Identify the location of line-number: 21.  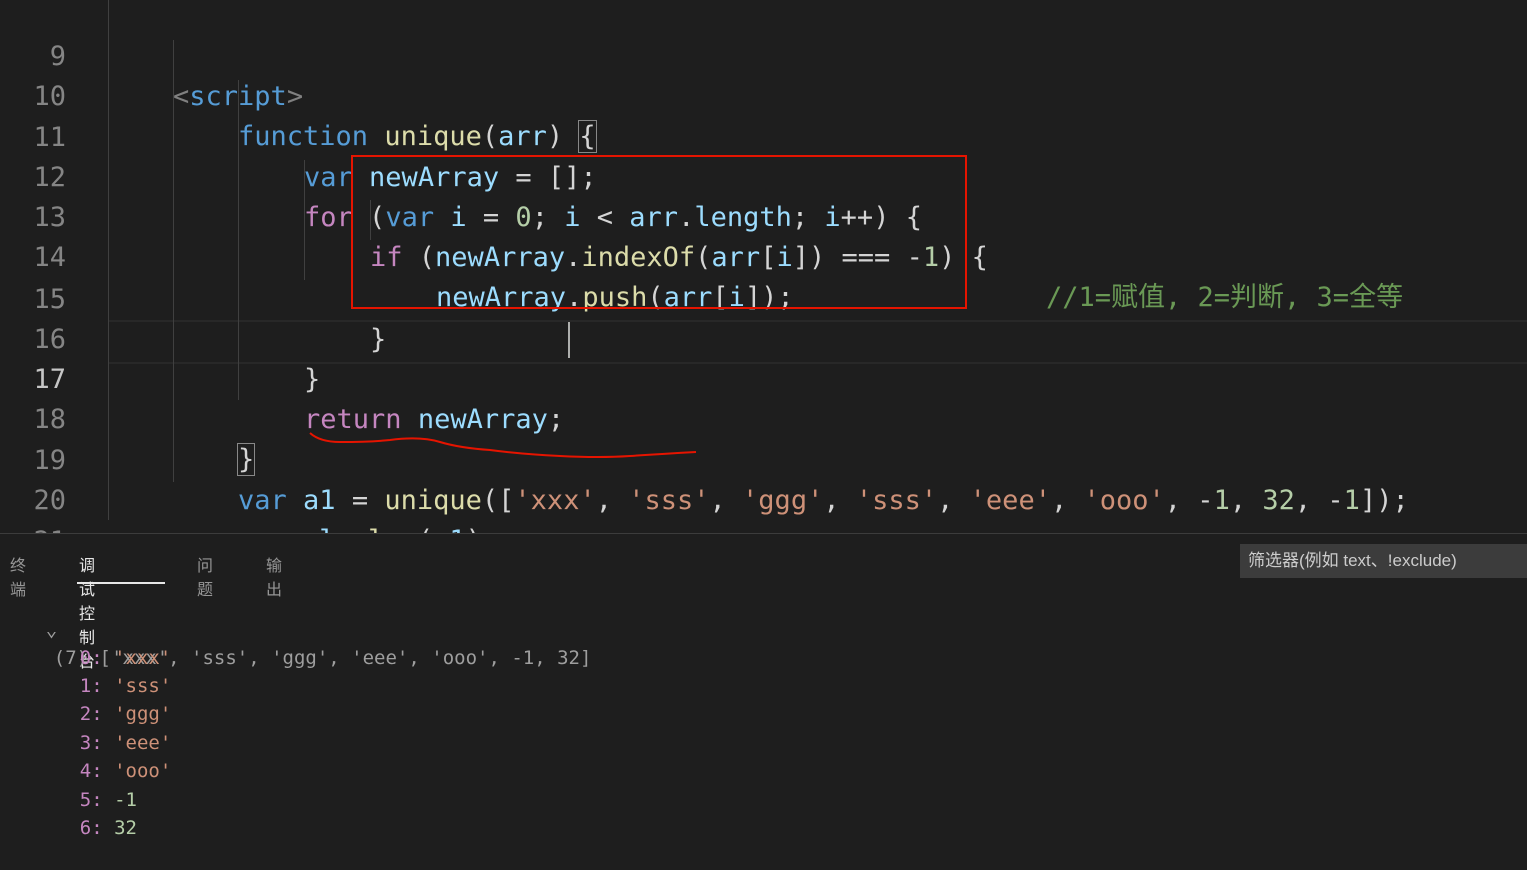
(33, 527).